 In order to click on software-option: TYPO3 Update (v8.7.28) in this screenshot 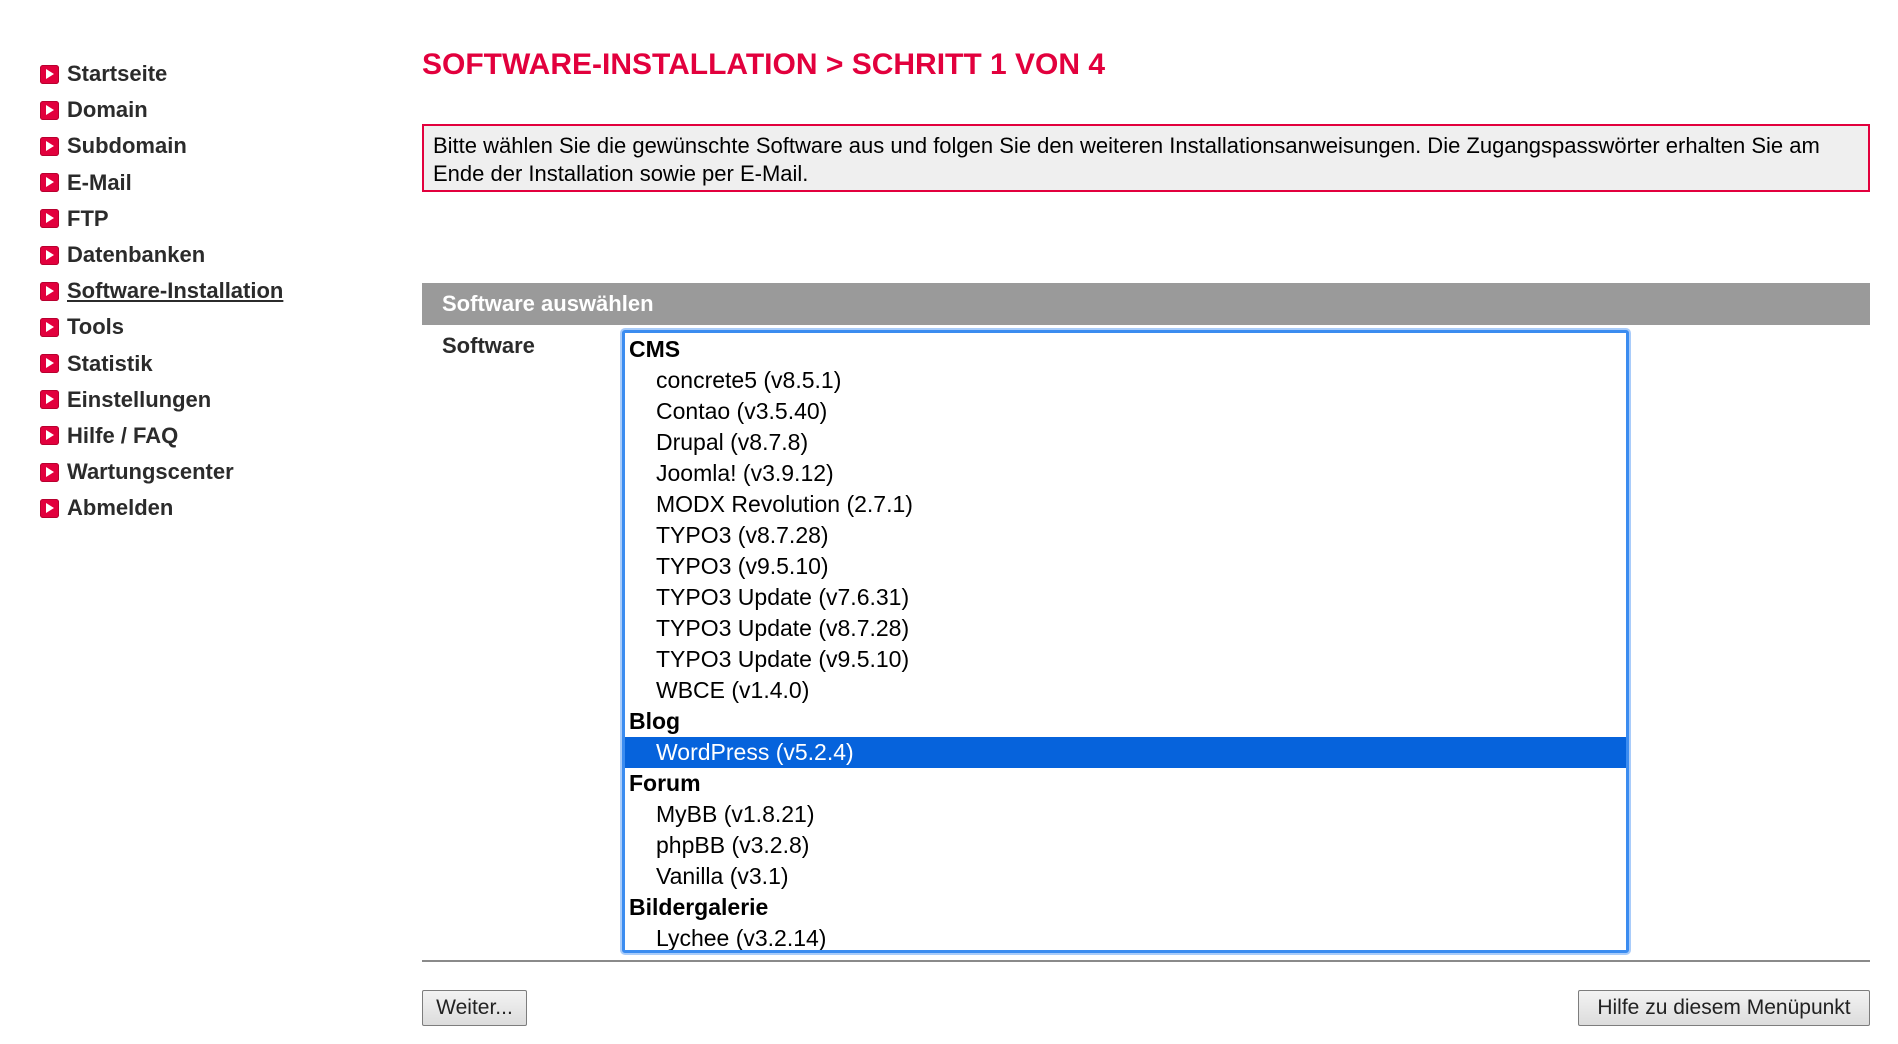, I will do `click(1125, 628)`.